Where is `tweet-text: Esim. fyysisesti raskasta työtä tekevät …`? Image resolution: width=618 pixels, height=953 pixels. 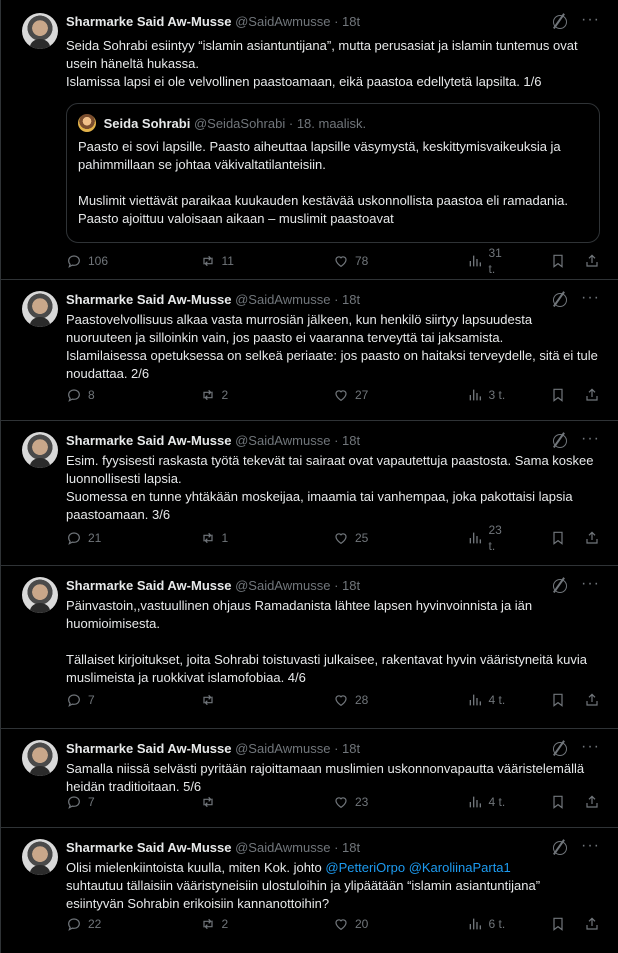
tweet-text: Esim. fyysisesti raskasta työtä tekevät … is located at coordinates (330, 487).